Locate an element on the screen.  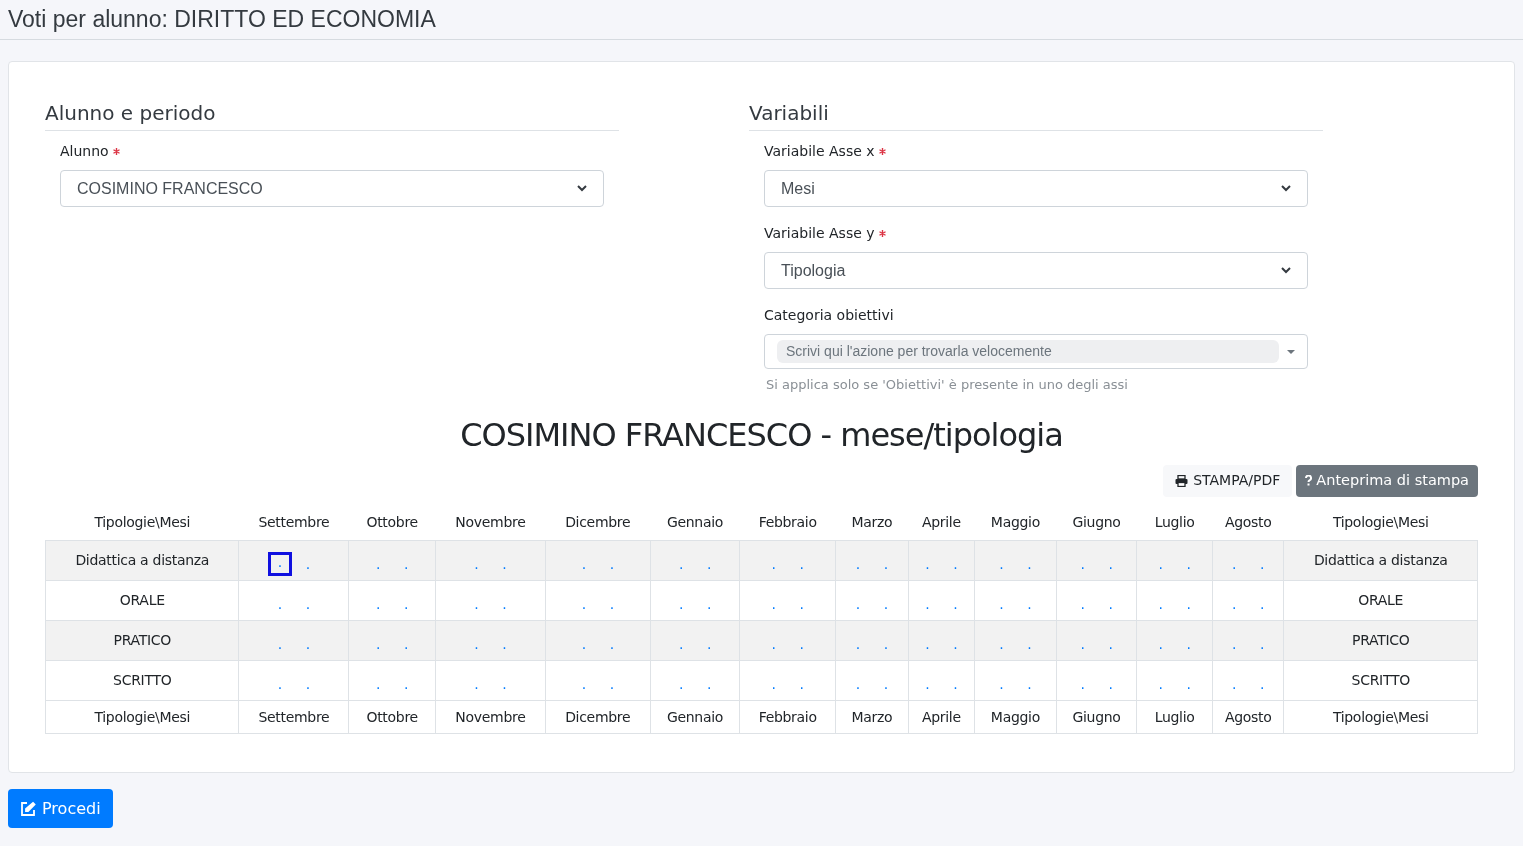
select-field: Mesi is located at coordinates (1036, 188).